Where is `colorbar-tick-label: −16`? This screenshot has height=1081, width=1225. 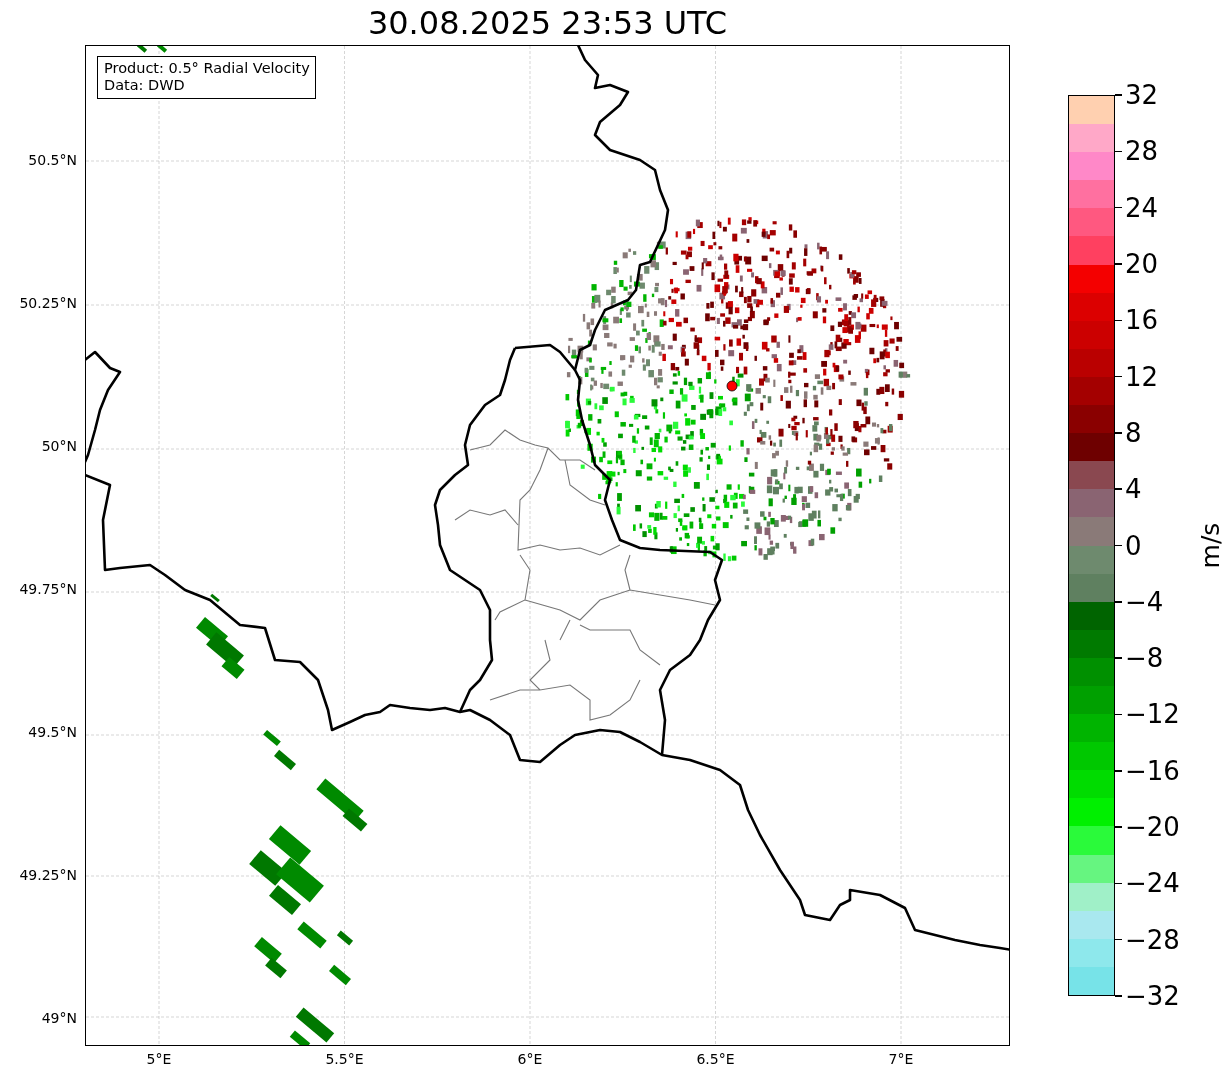 colorbar-tick-label: −16 is located at coordinates (1152, 770).